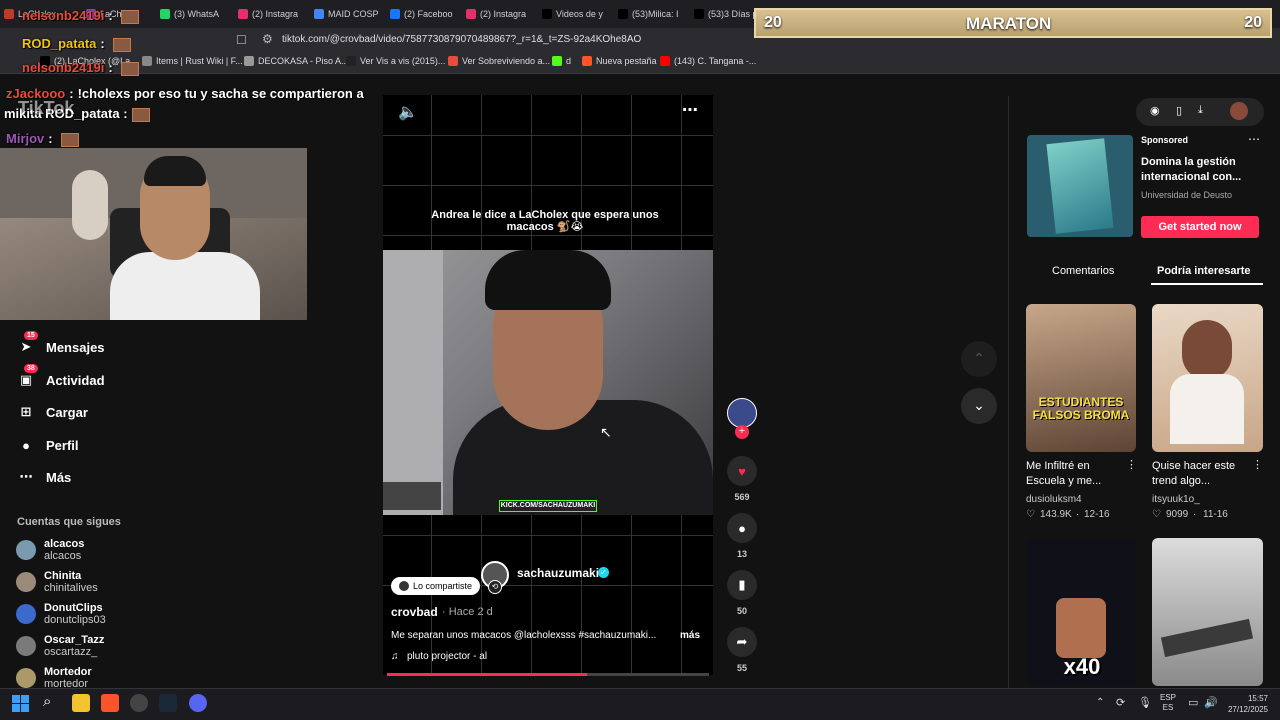 This screenshot has width=1280, height=720. I want to click on tab-comments: Comentarios, so click(1083, 271).